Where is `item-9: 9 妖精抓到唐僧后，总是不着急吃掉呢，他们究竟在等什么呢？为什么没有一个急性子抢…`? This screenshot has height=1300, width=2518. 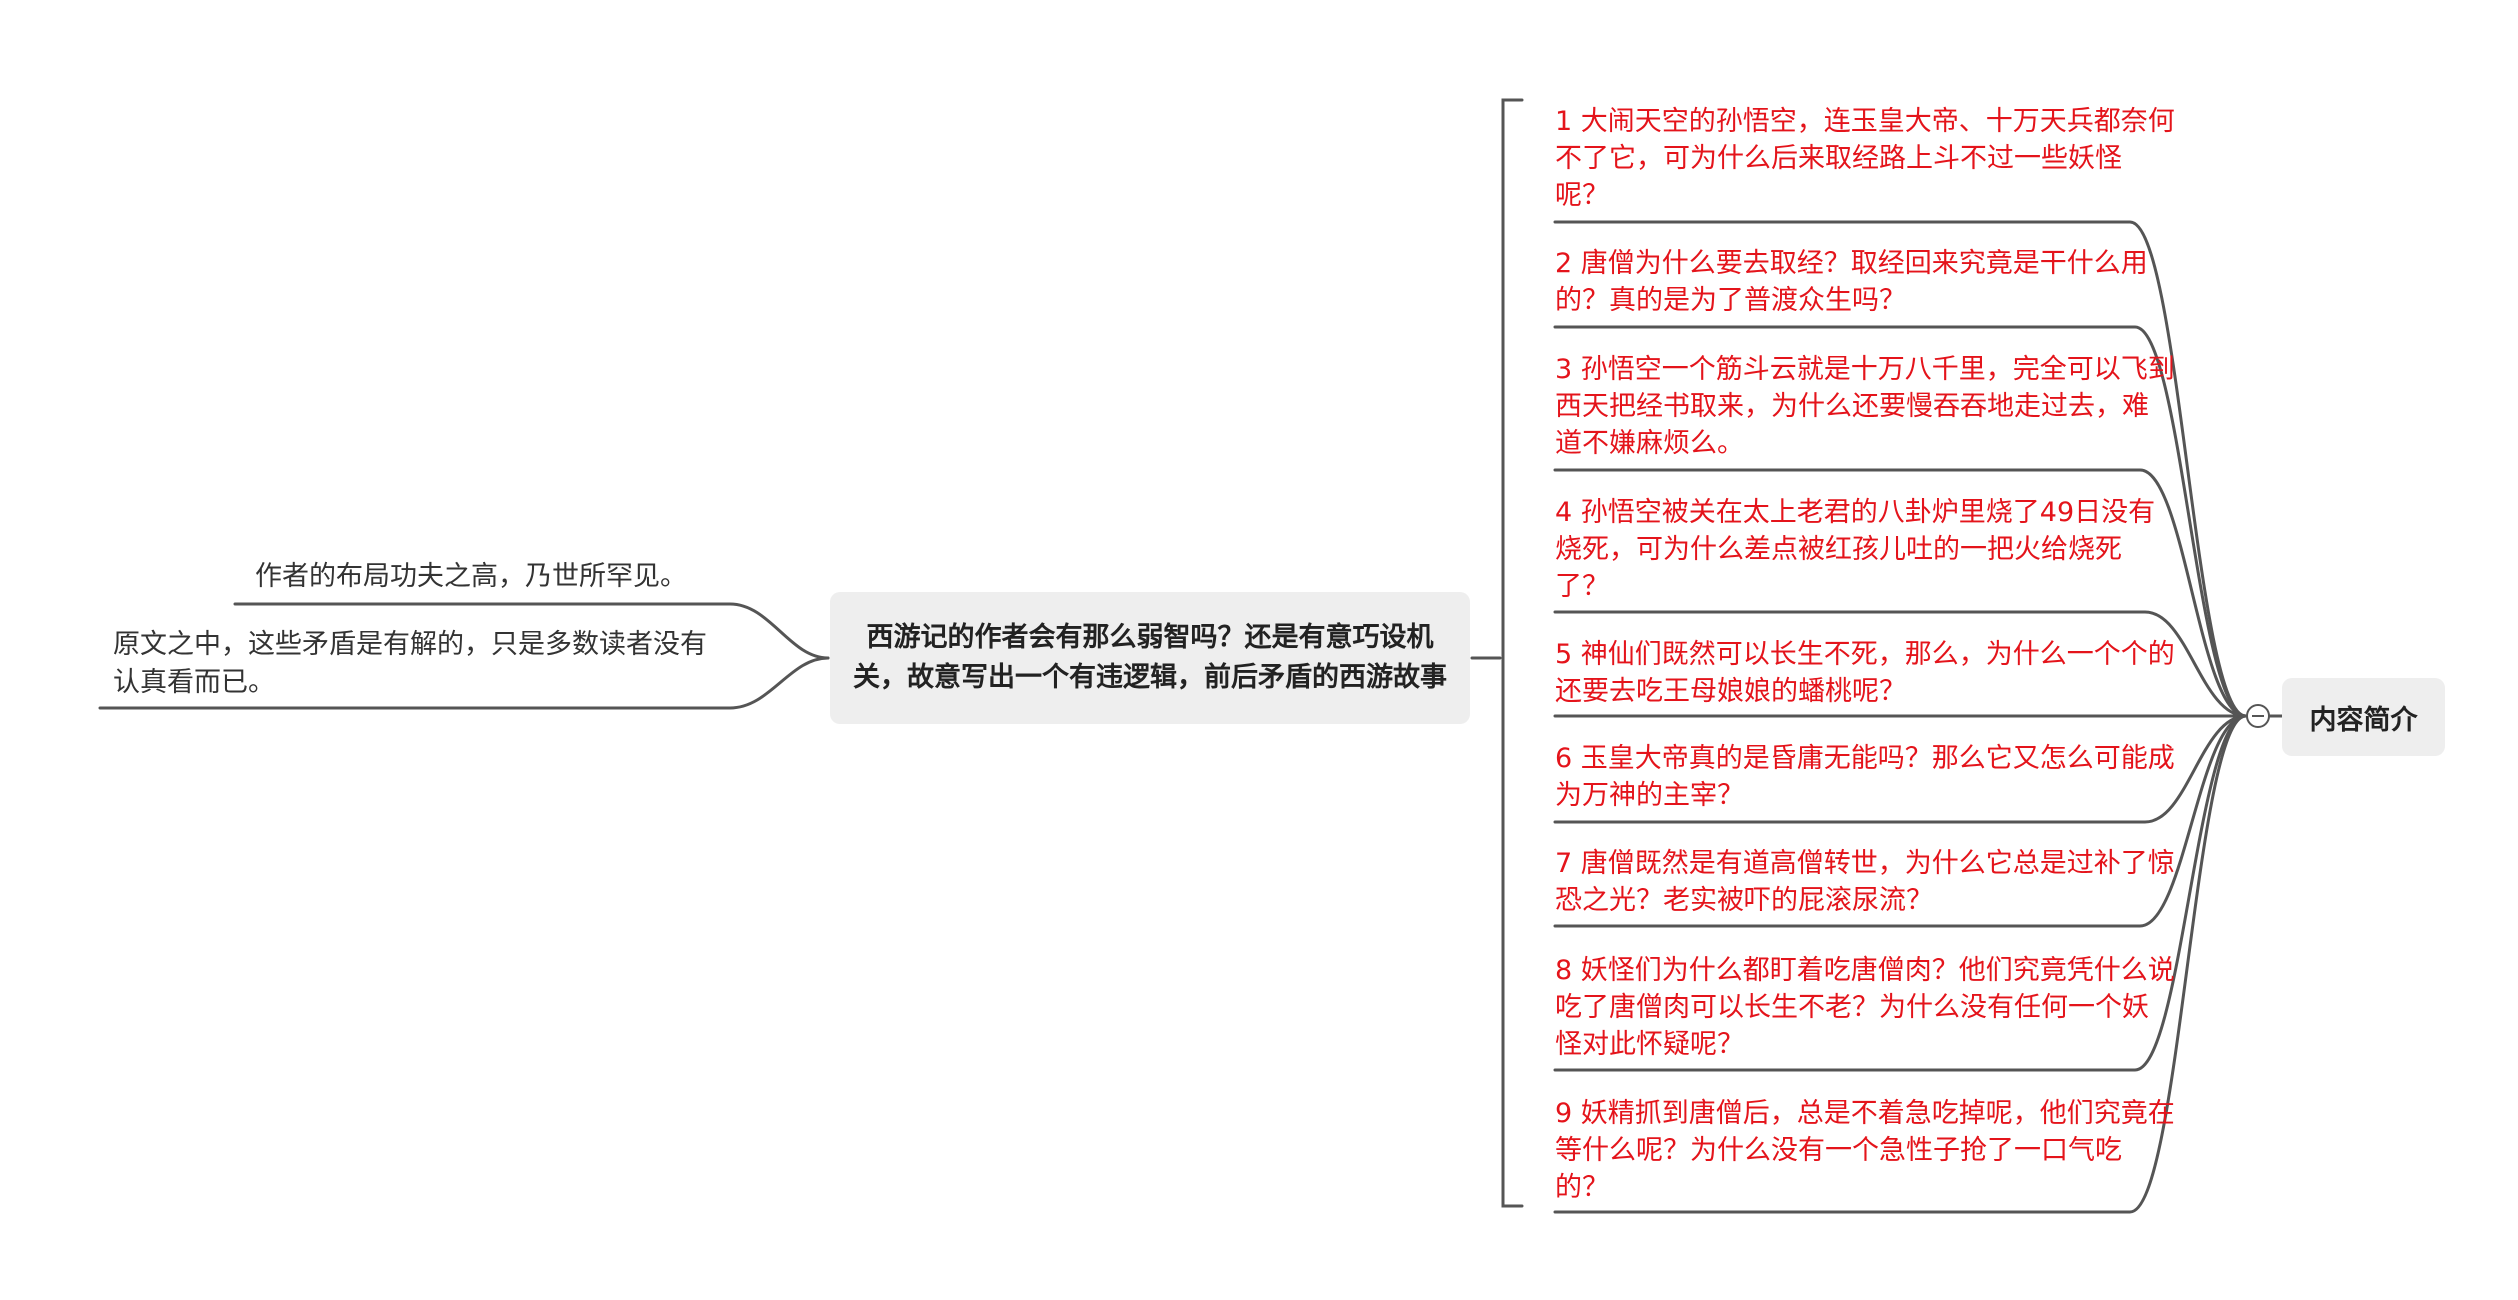
item-9: 9 妖精抓到唐僧后，总是不着急吃掉呢，他们究竟在等什么呢？为什么没有一个急性子抢… is located at coordinates (1865, 1150).